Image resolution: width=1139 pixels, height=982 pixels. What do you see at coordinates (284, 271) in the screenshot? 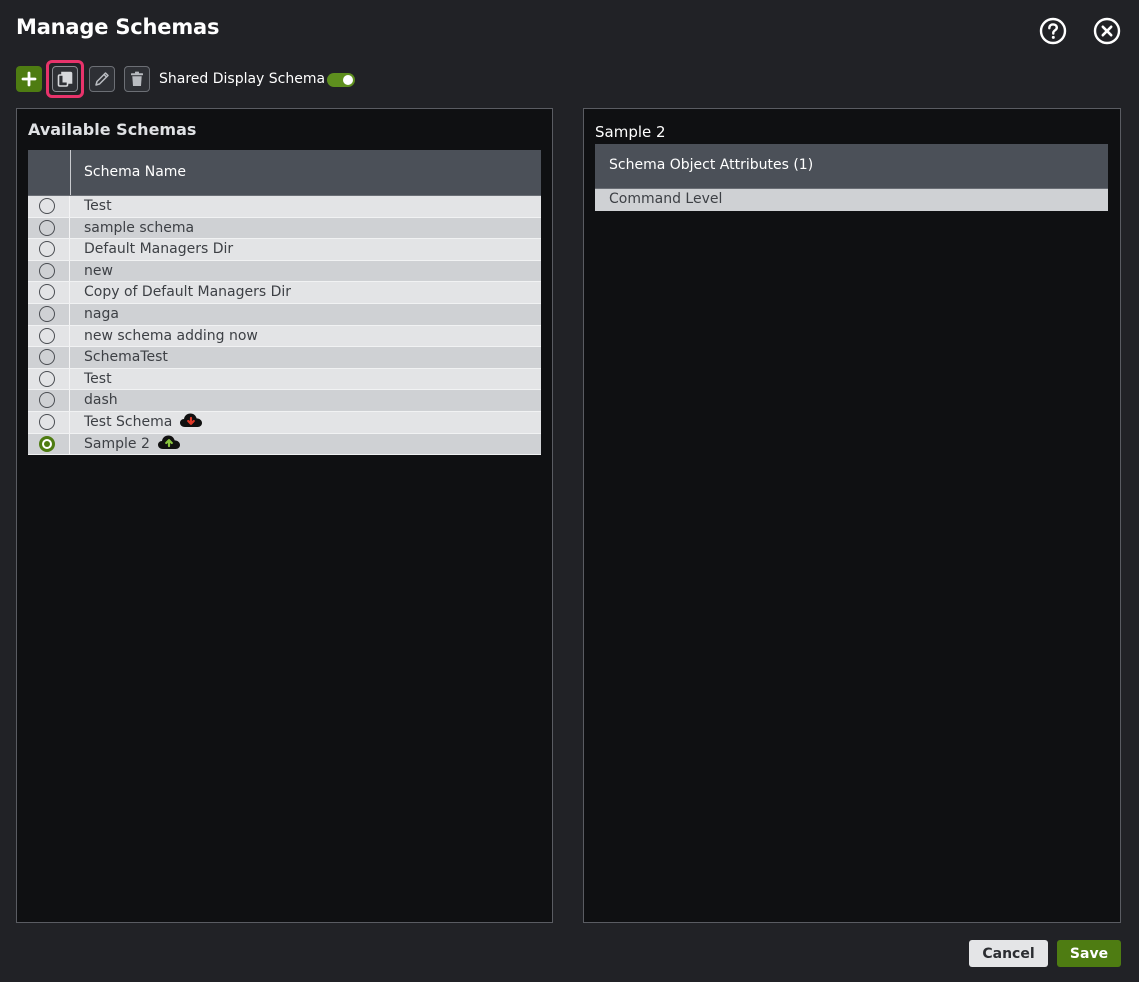
I see `table-row: new` at bounding box center [284, 271].